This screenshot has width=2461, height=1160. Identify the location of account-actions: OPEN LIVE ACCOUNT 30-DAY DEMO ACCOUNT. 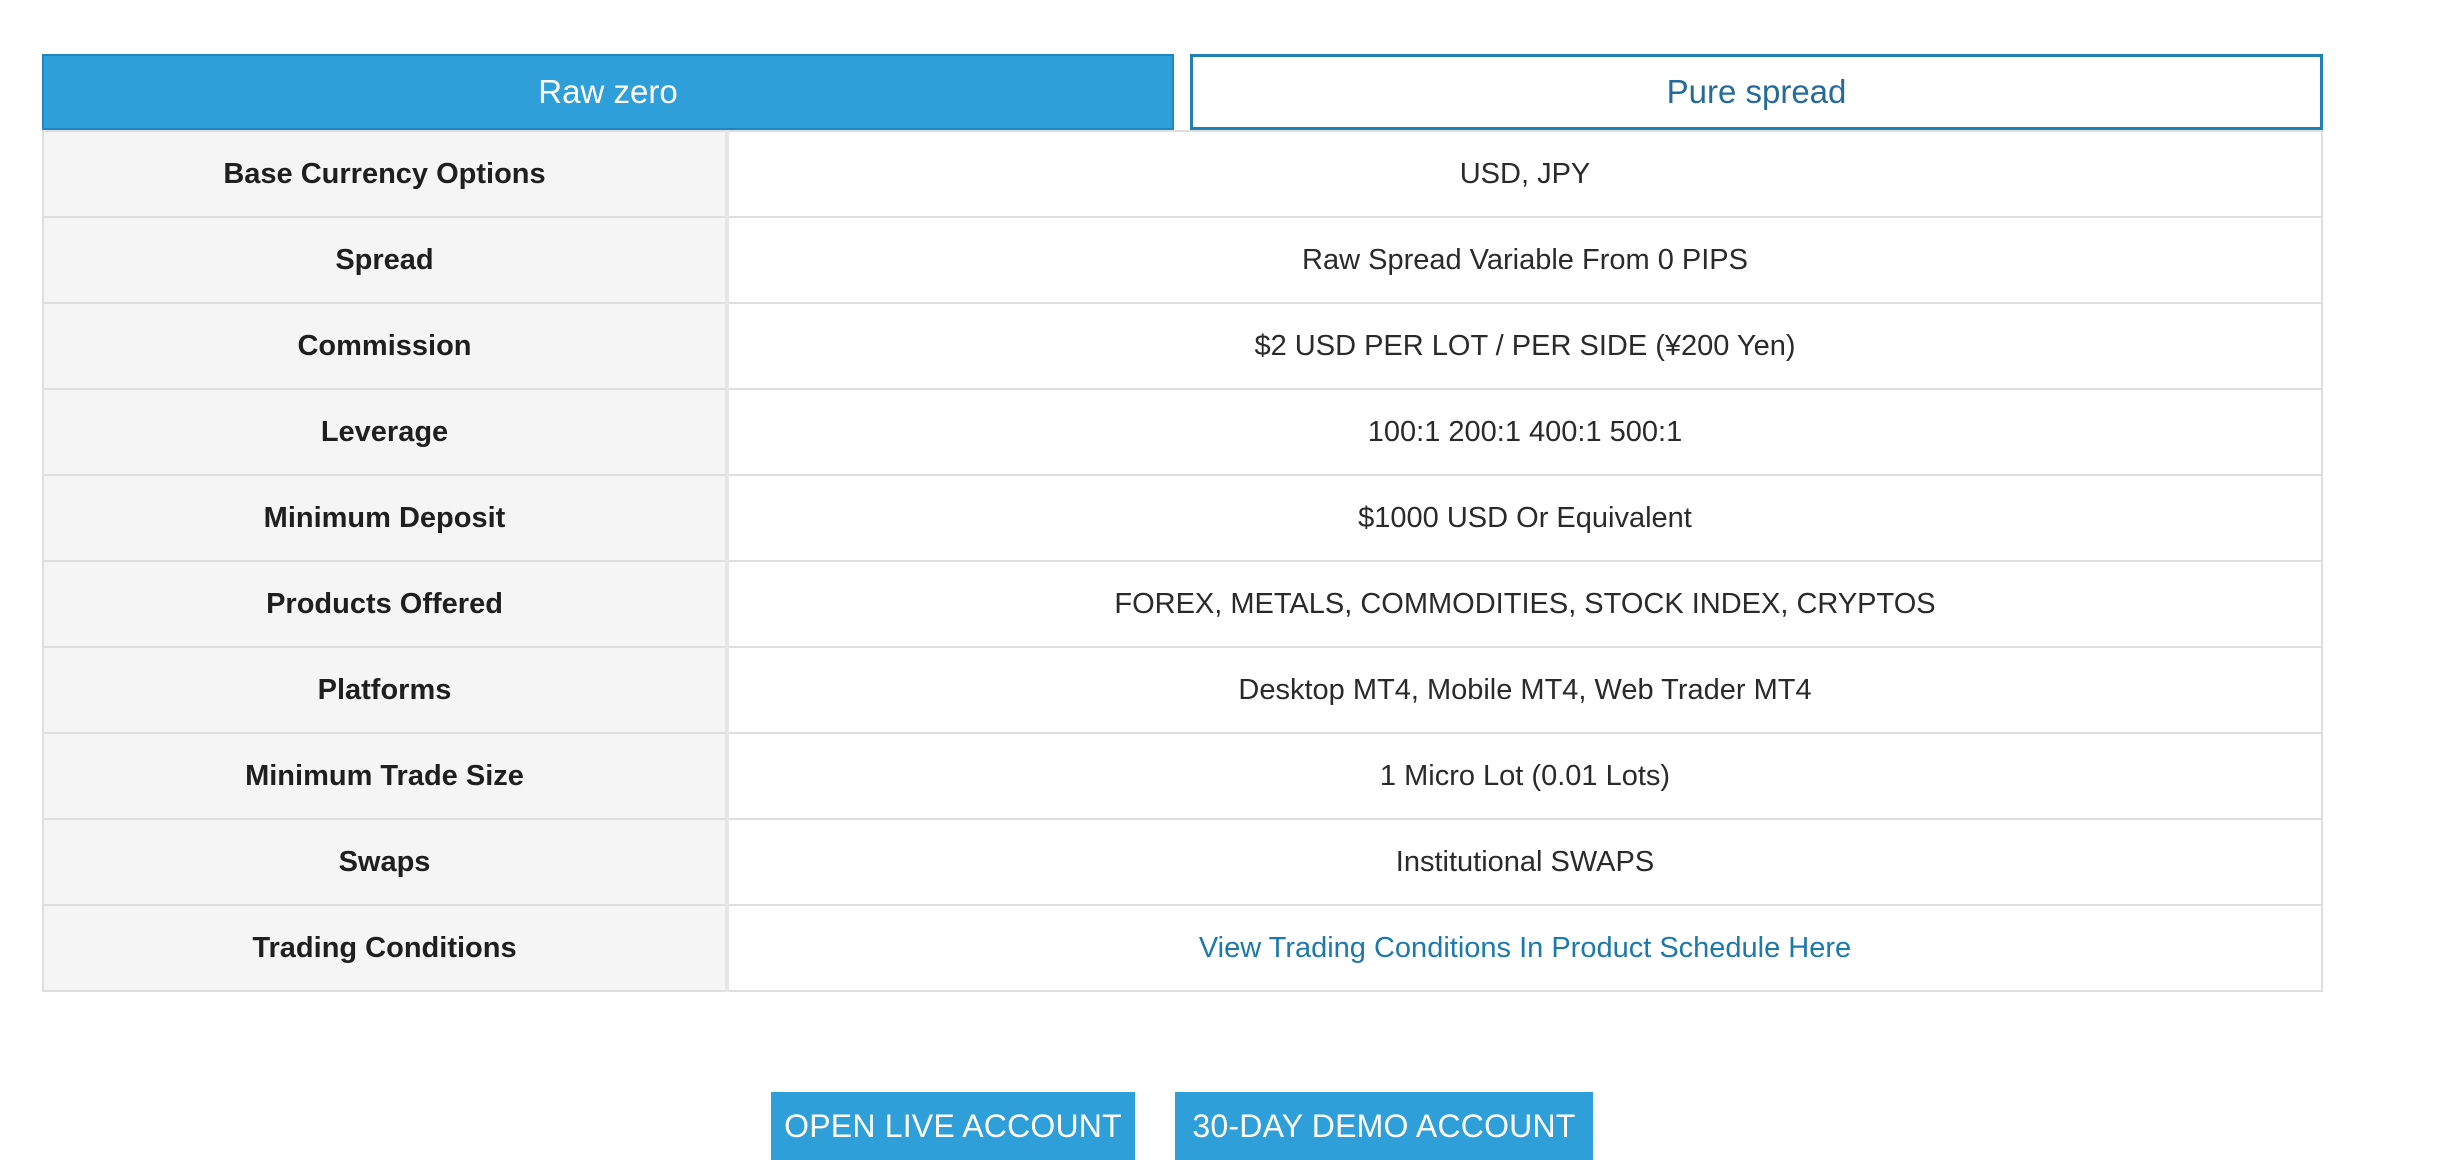
(1182, 1126).